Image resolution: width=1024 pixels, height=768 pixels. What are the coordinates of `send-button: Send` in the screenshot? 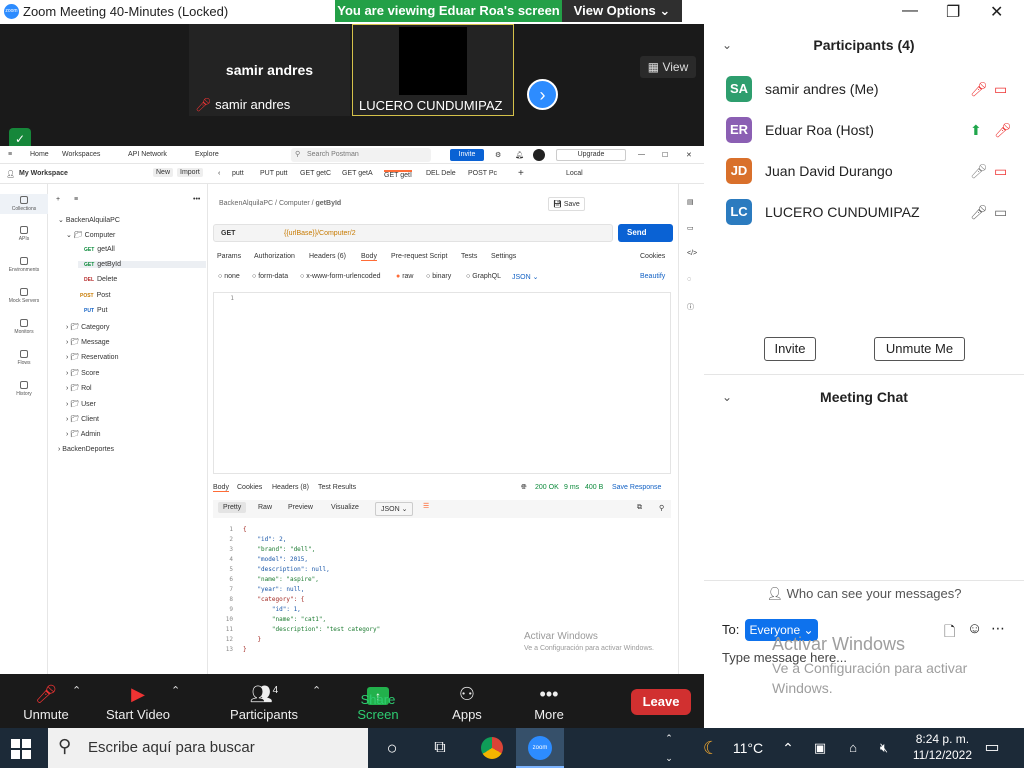 It's located at (645, 233).